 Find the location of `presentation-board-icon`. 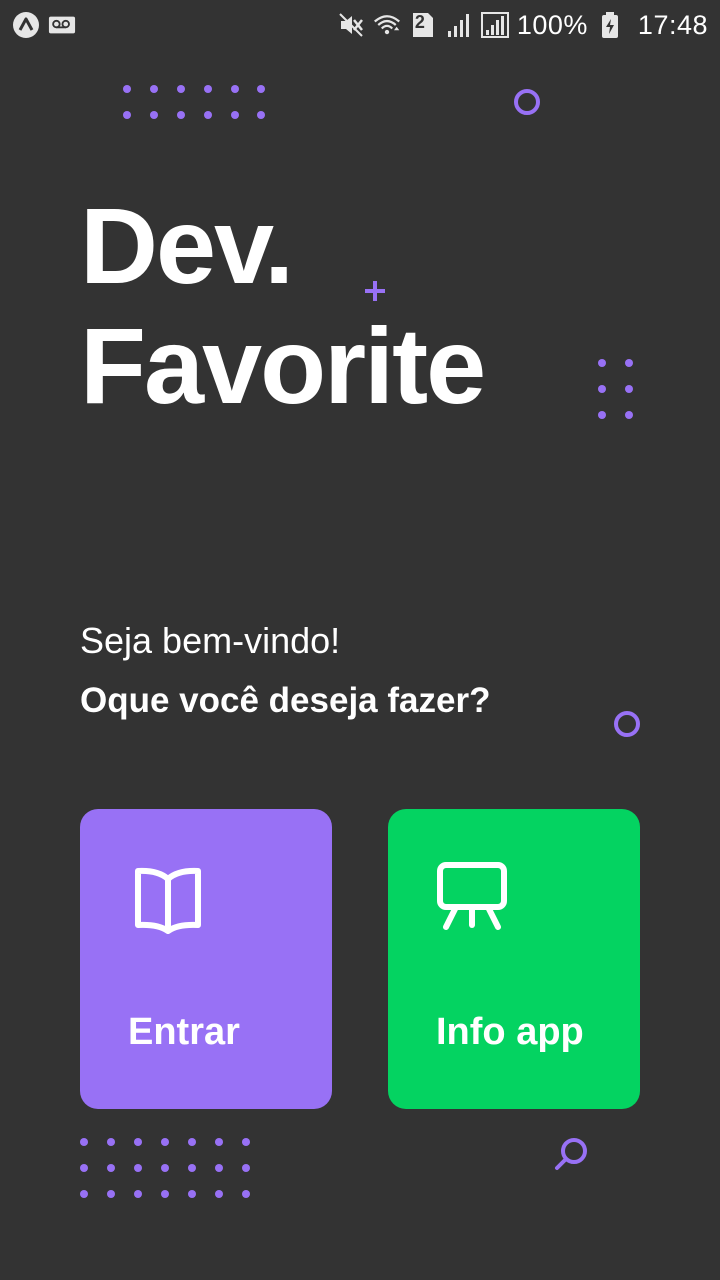

presentation-board-icon is located at coordinates (472, 896).